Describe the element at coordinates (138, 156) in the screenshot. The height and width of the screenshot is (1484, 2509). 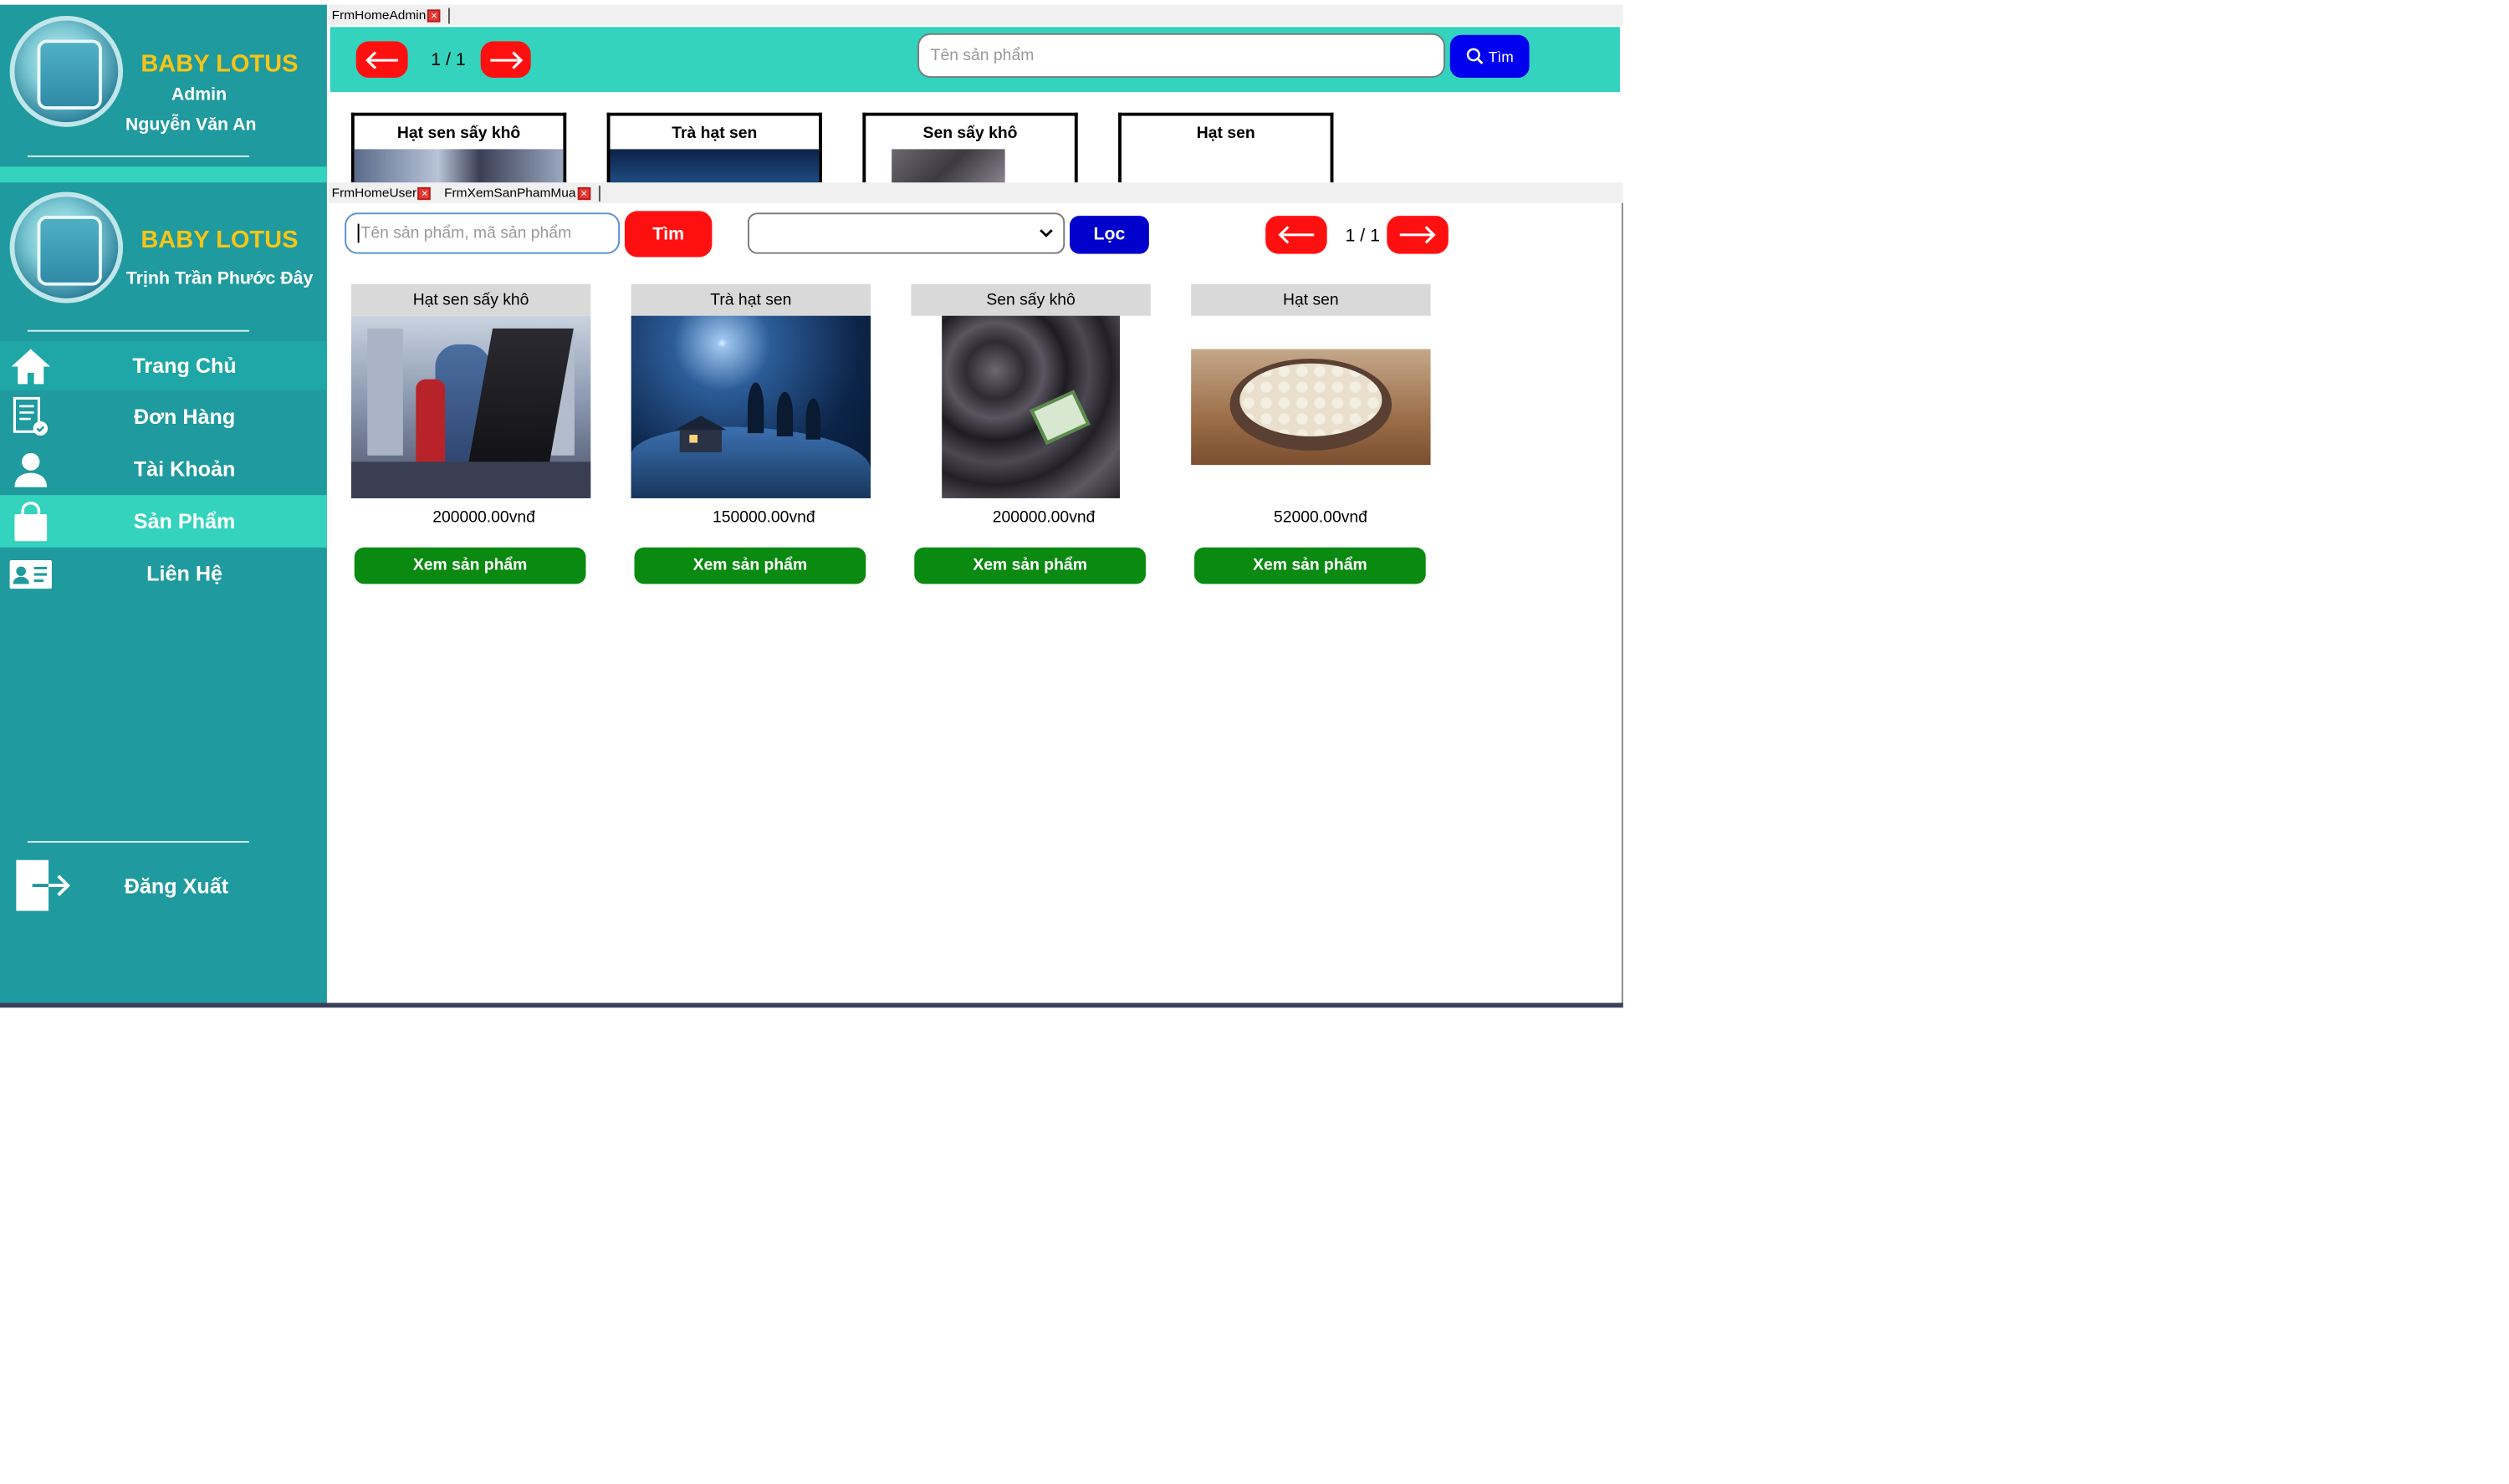
I see `admin-separator` at that location.